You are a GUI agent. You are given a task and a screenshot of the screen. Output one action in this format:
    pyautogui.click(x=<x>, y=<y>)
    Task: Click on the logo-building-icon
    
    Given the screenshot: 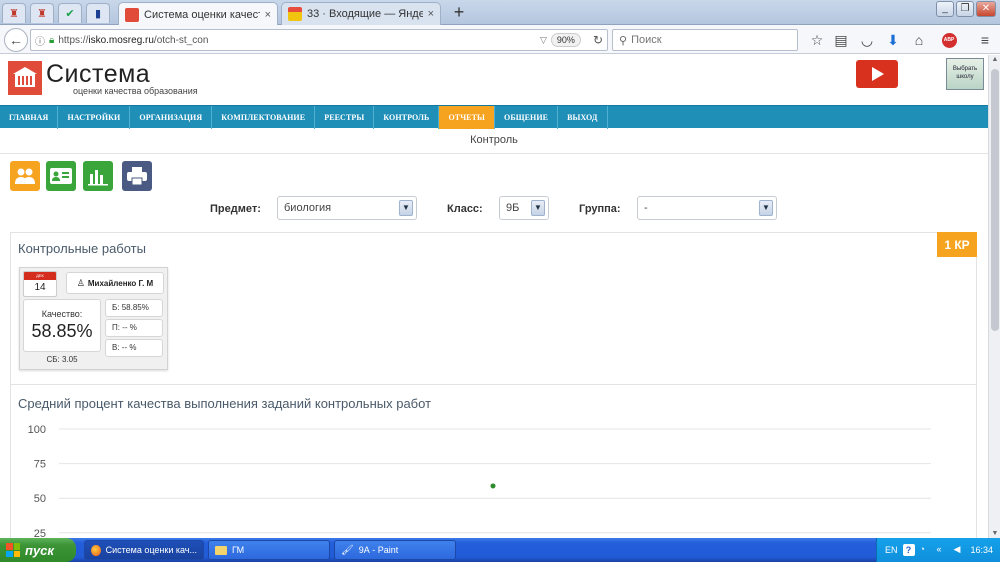 What is the action you would take?
    pyautogui.click(x=25, y=78)
    